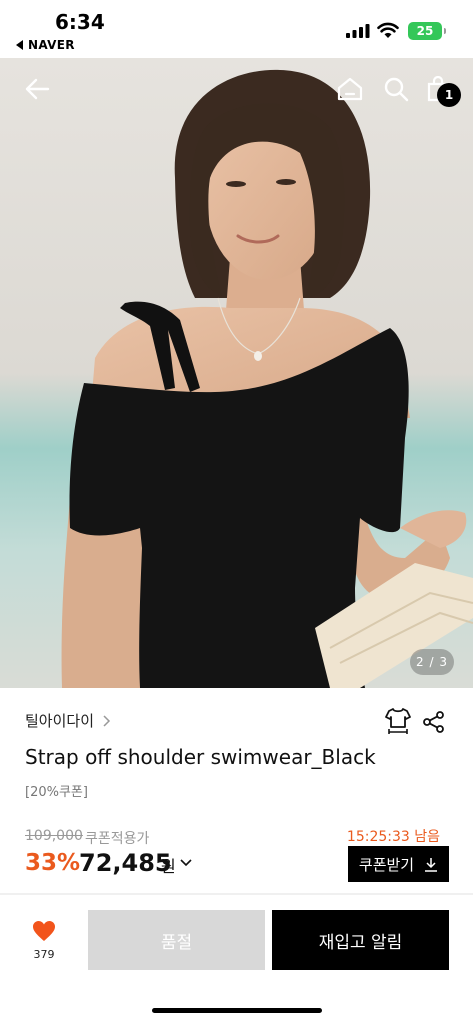  Describe the element at coordinates (200, 757) in the screenshot. I see `product-title: Strap off shoulder swimwear_Black` at that location.